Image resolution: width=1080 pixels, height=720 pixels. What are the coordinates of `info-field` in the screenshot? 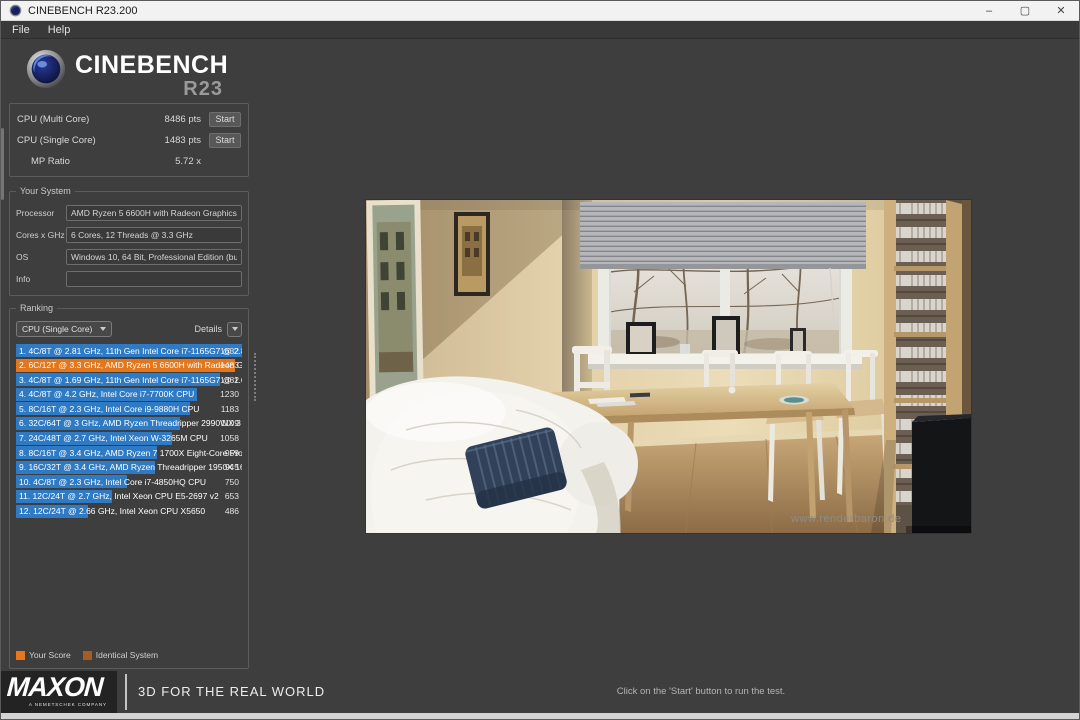 It's located at (154, 279).